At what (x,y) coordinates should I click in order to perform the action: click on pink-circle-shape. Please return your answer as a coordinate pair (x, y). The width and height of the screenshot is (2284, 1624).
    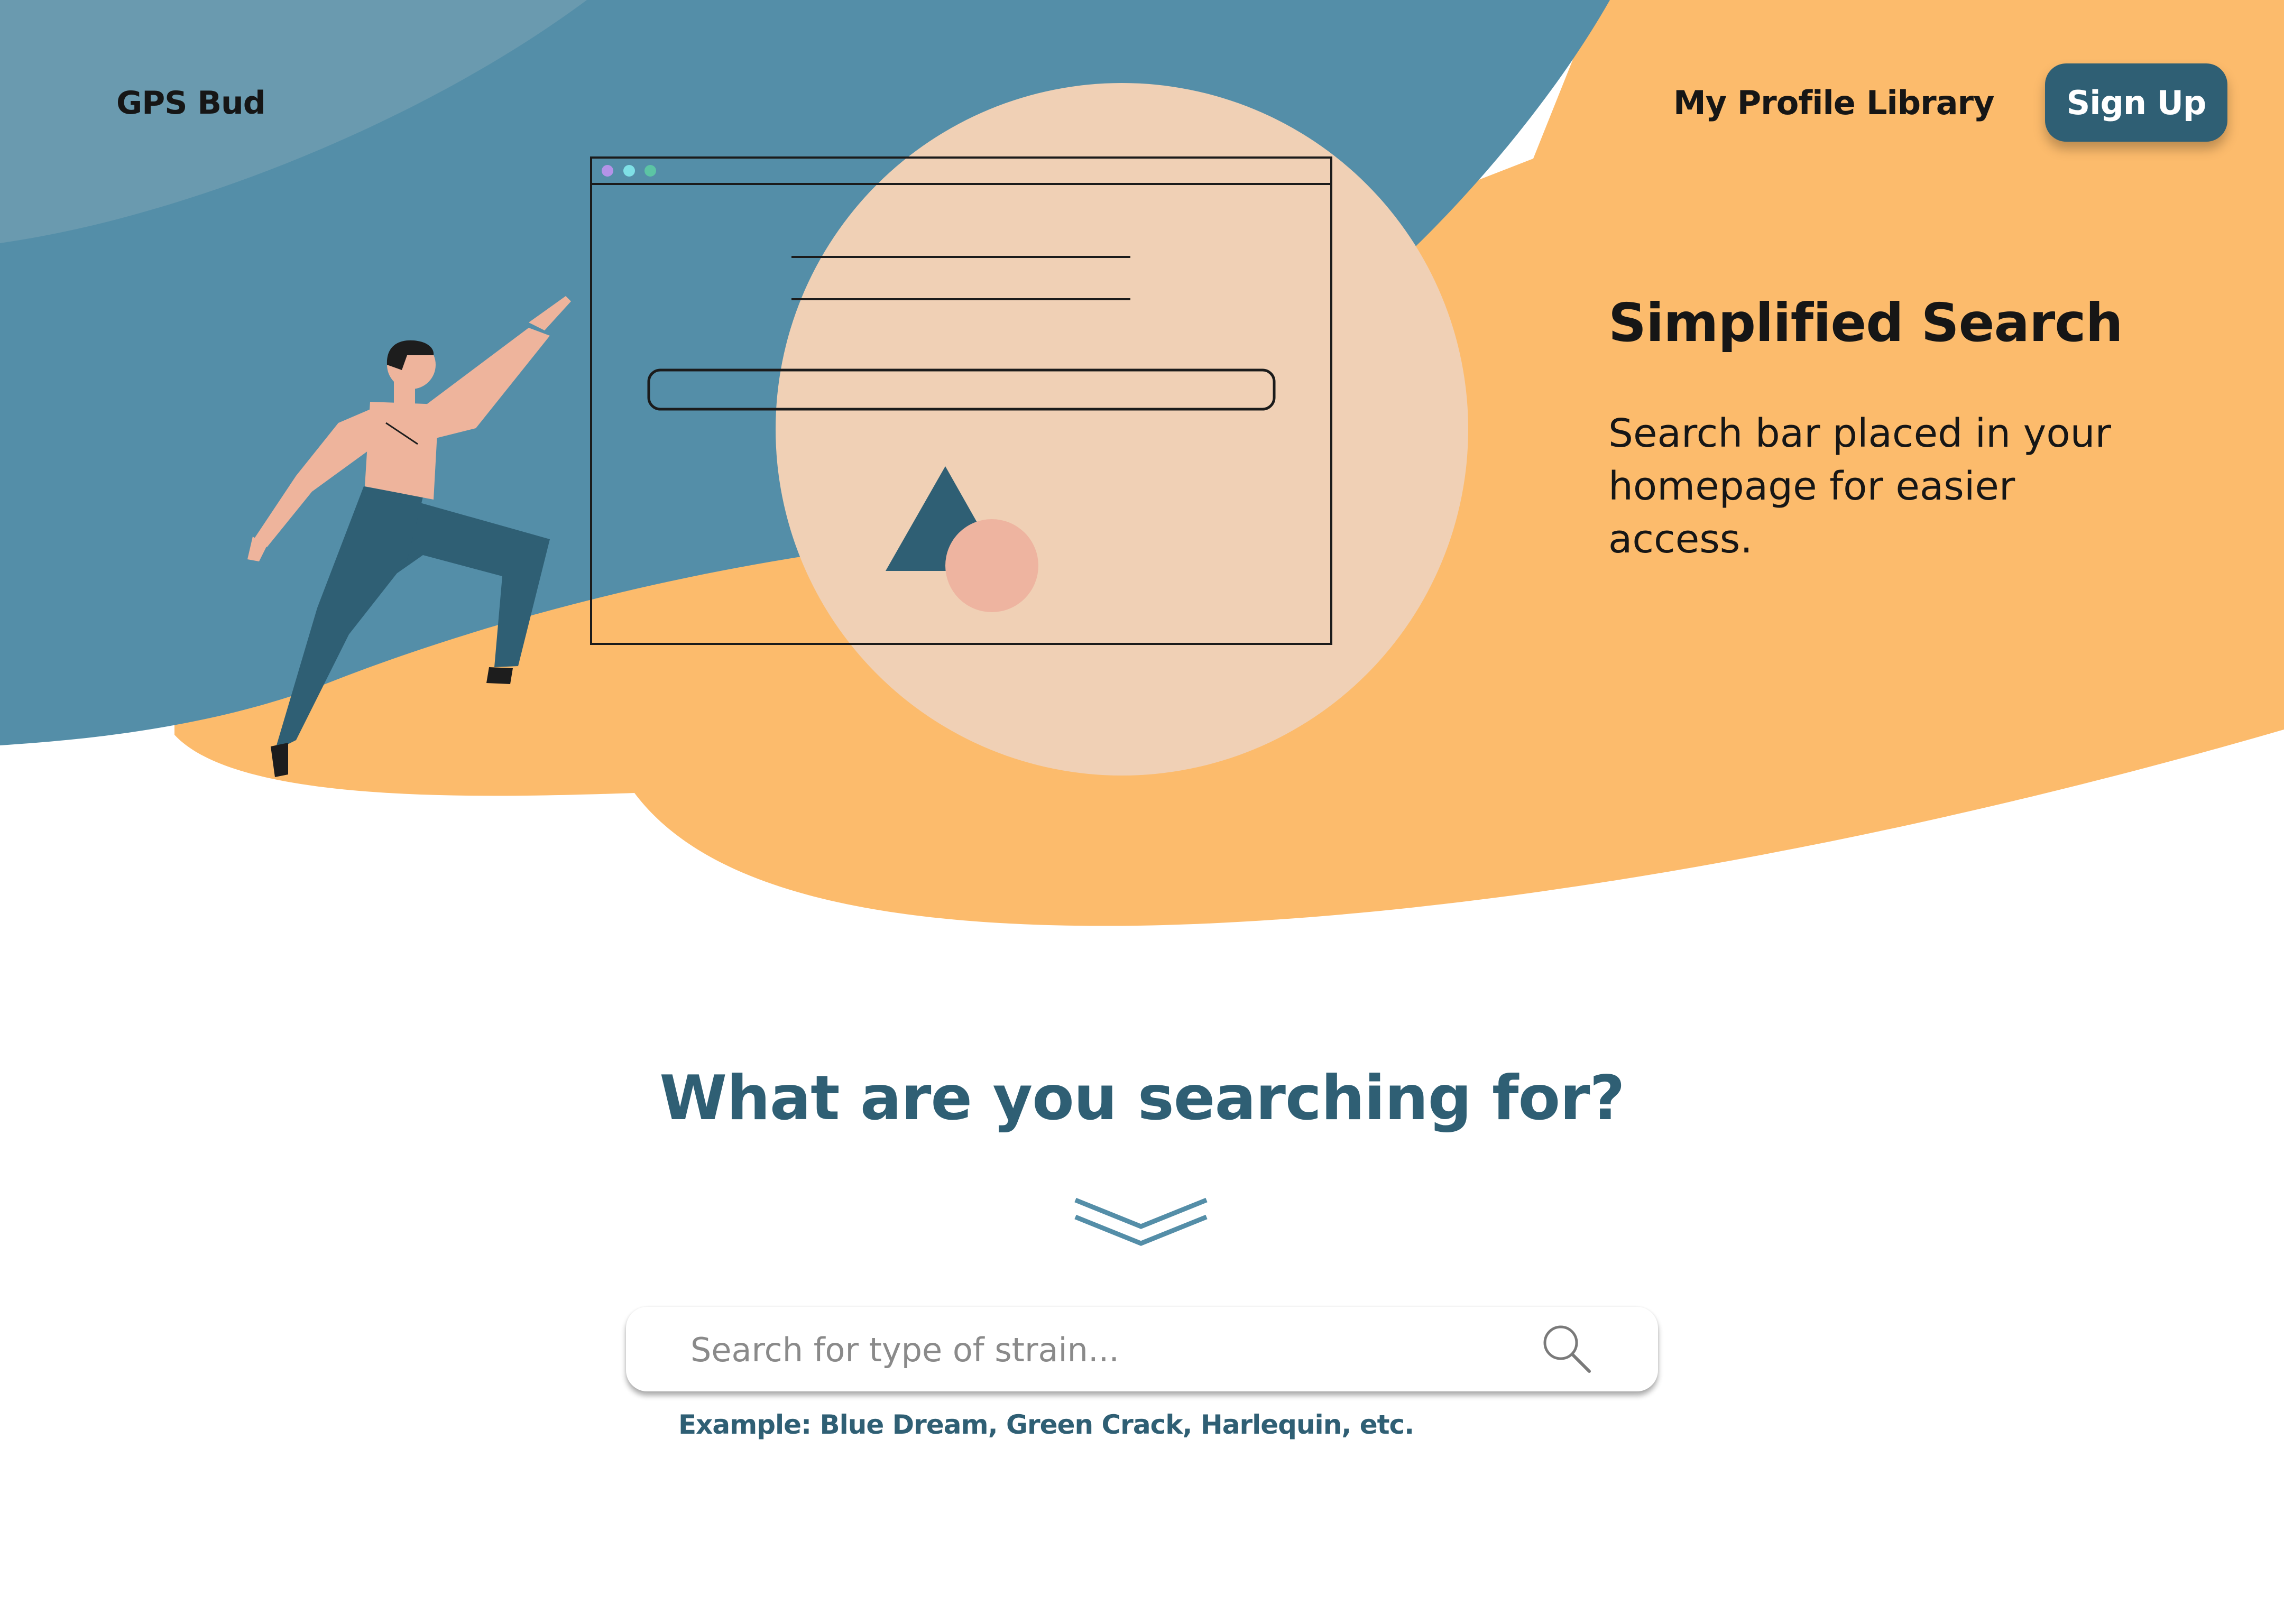
    Looking at the image, I should click on (991, 565).